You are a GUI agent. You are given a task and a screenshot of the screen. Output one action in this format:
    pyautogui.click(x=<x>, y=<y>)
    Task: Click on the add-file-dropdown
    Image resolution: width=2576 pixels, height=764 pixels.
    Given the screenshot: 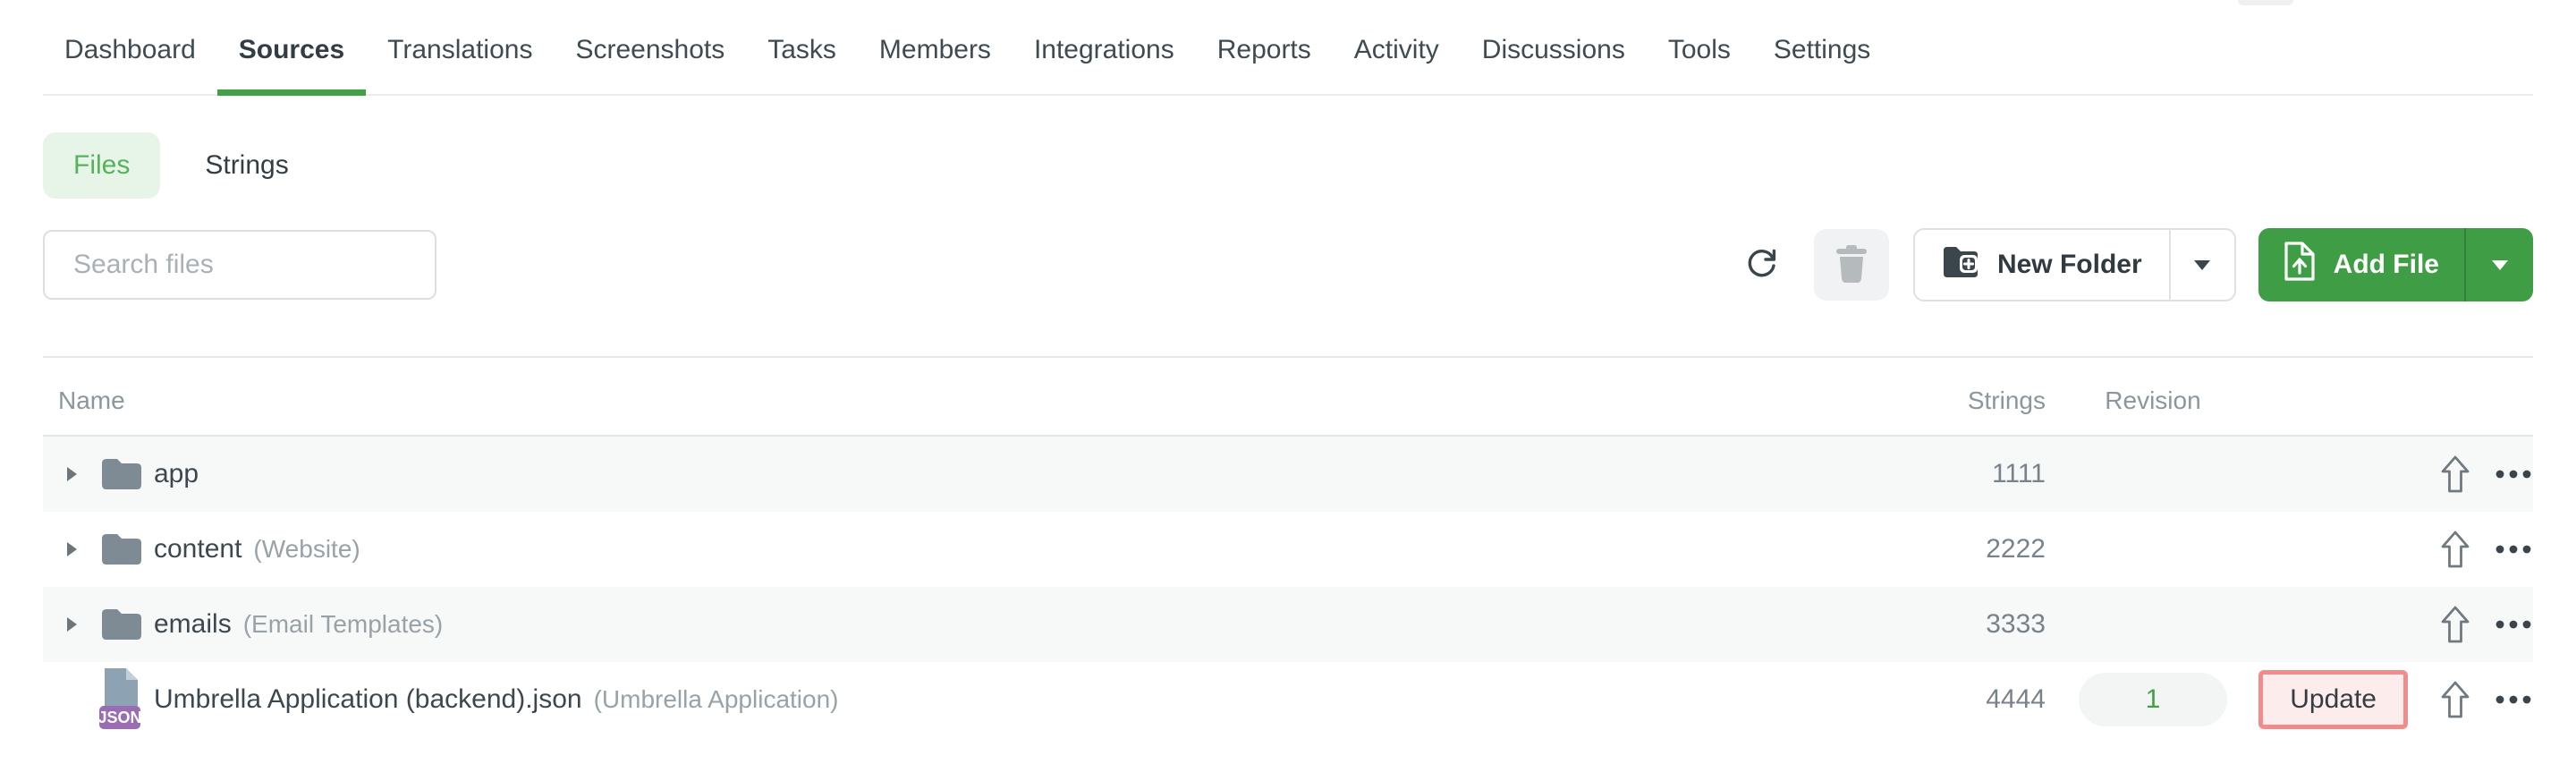 What is the action you would take?
    pyautogui.click(x=2498, y=264)
    